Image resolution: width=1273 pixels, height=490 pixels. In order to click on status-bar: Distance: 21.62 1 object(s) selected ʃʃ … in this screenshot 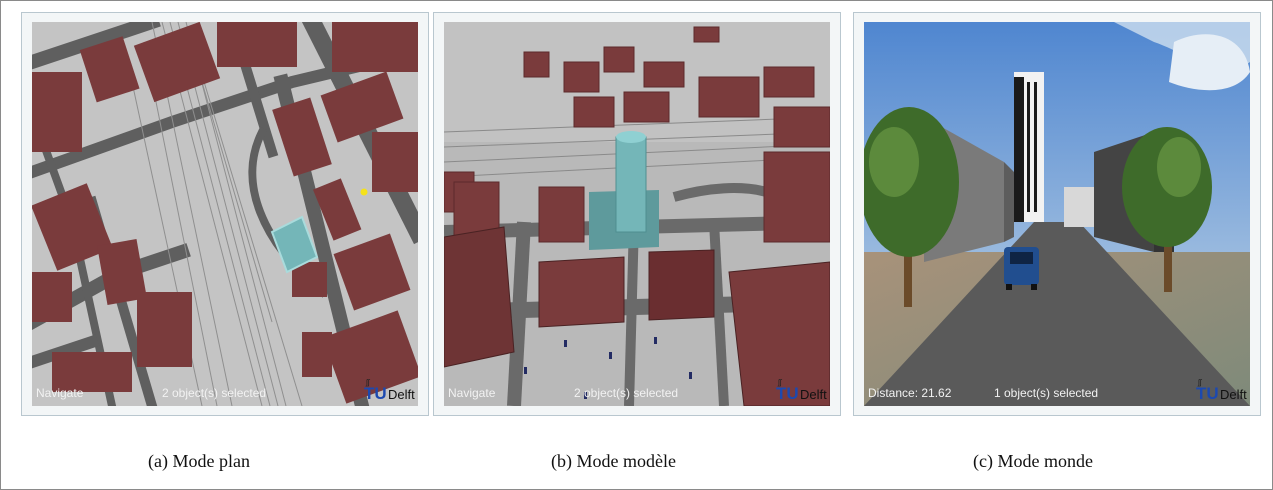, I will do `click(1057, 392)`.